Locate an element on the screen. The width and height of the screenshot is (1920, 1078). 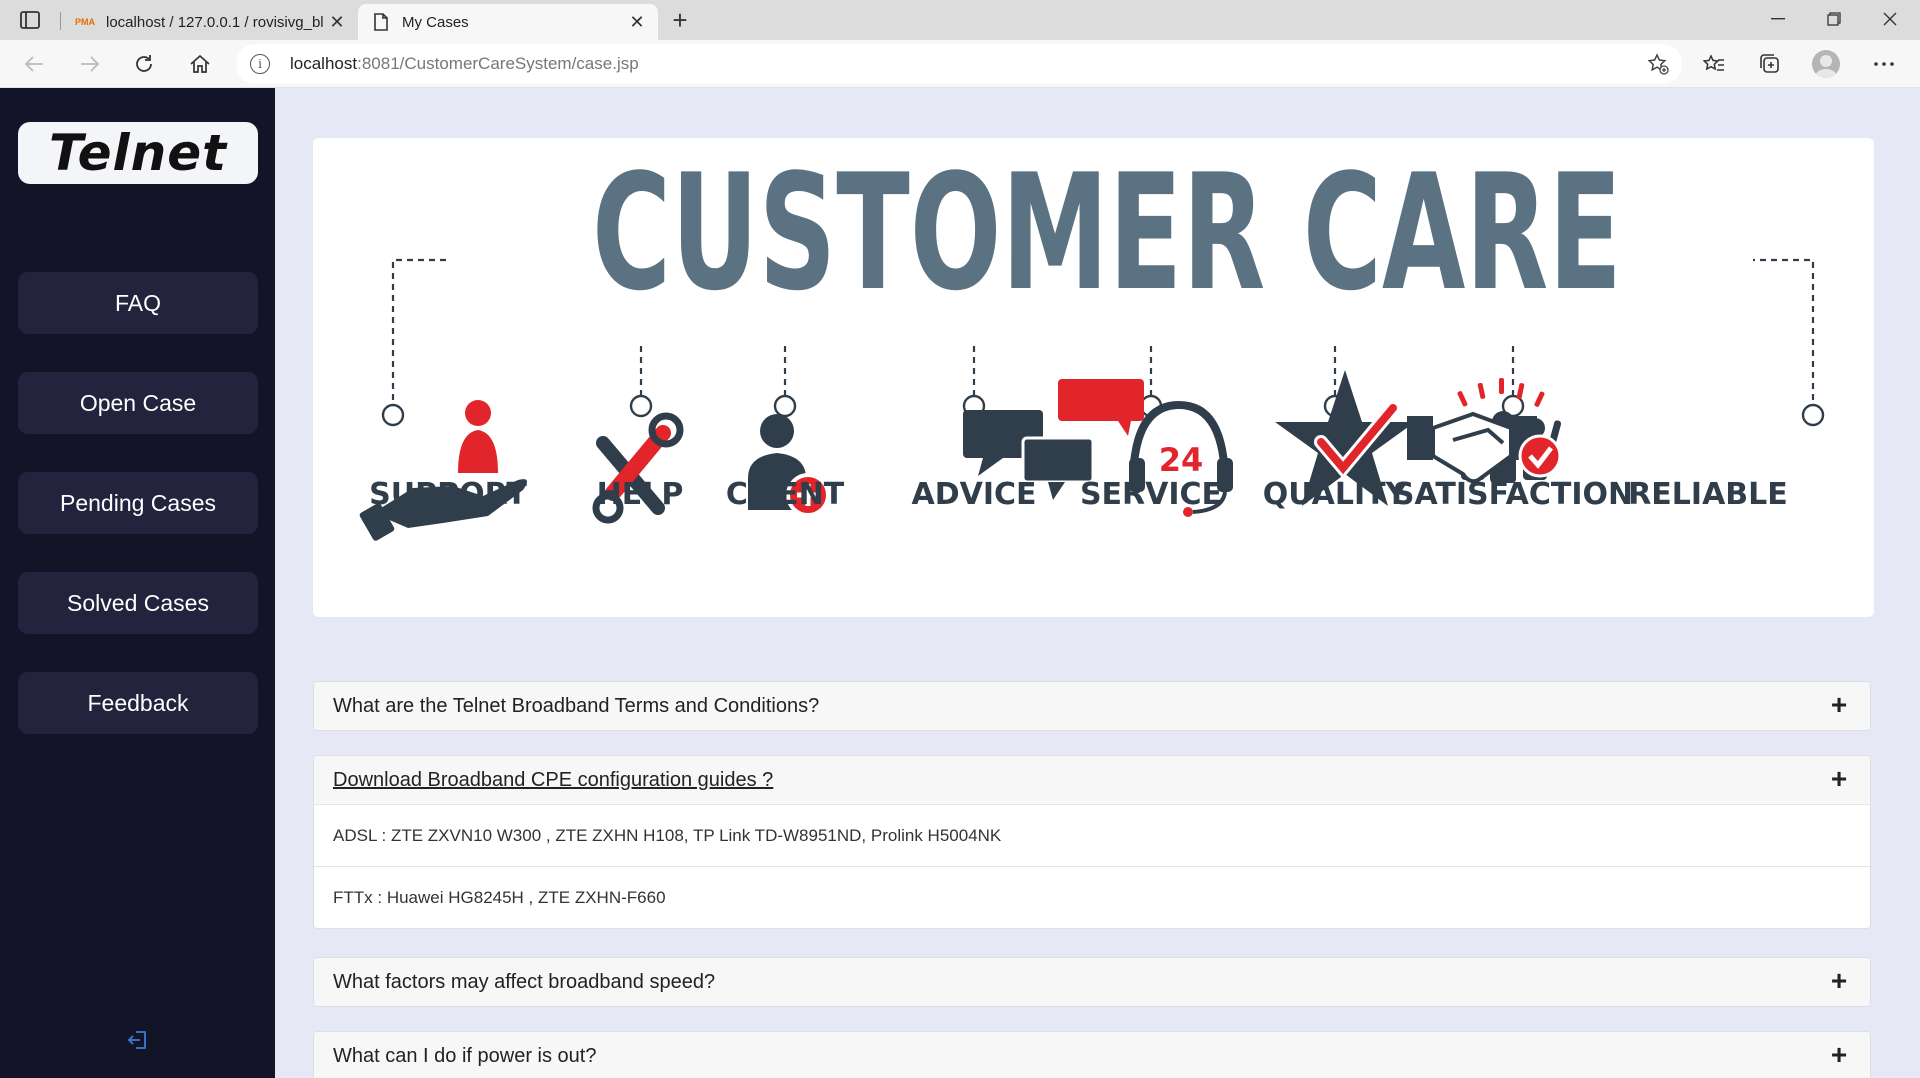
banner-label-support: SUPPORT is located at coordinates (448, 494).